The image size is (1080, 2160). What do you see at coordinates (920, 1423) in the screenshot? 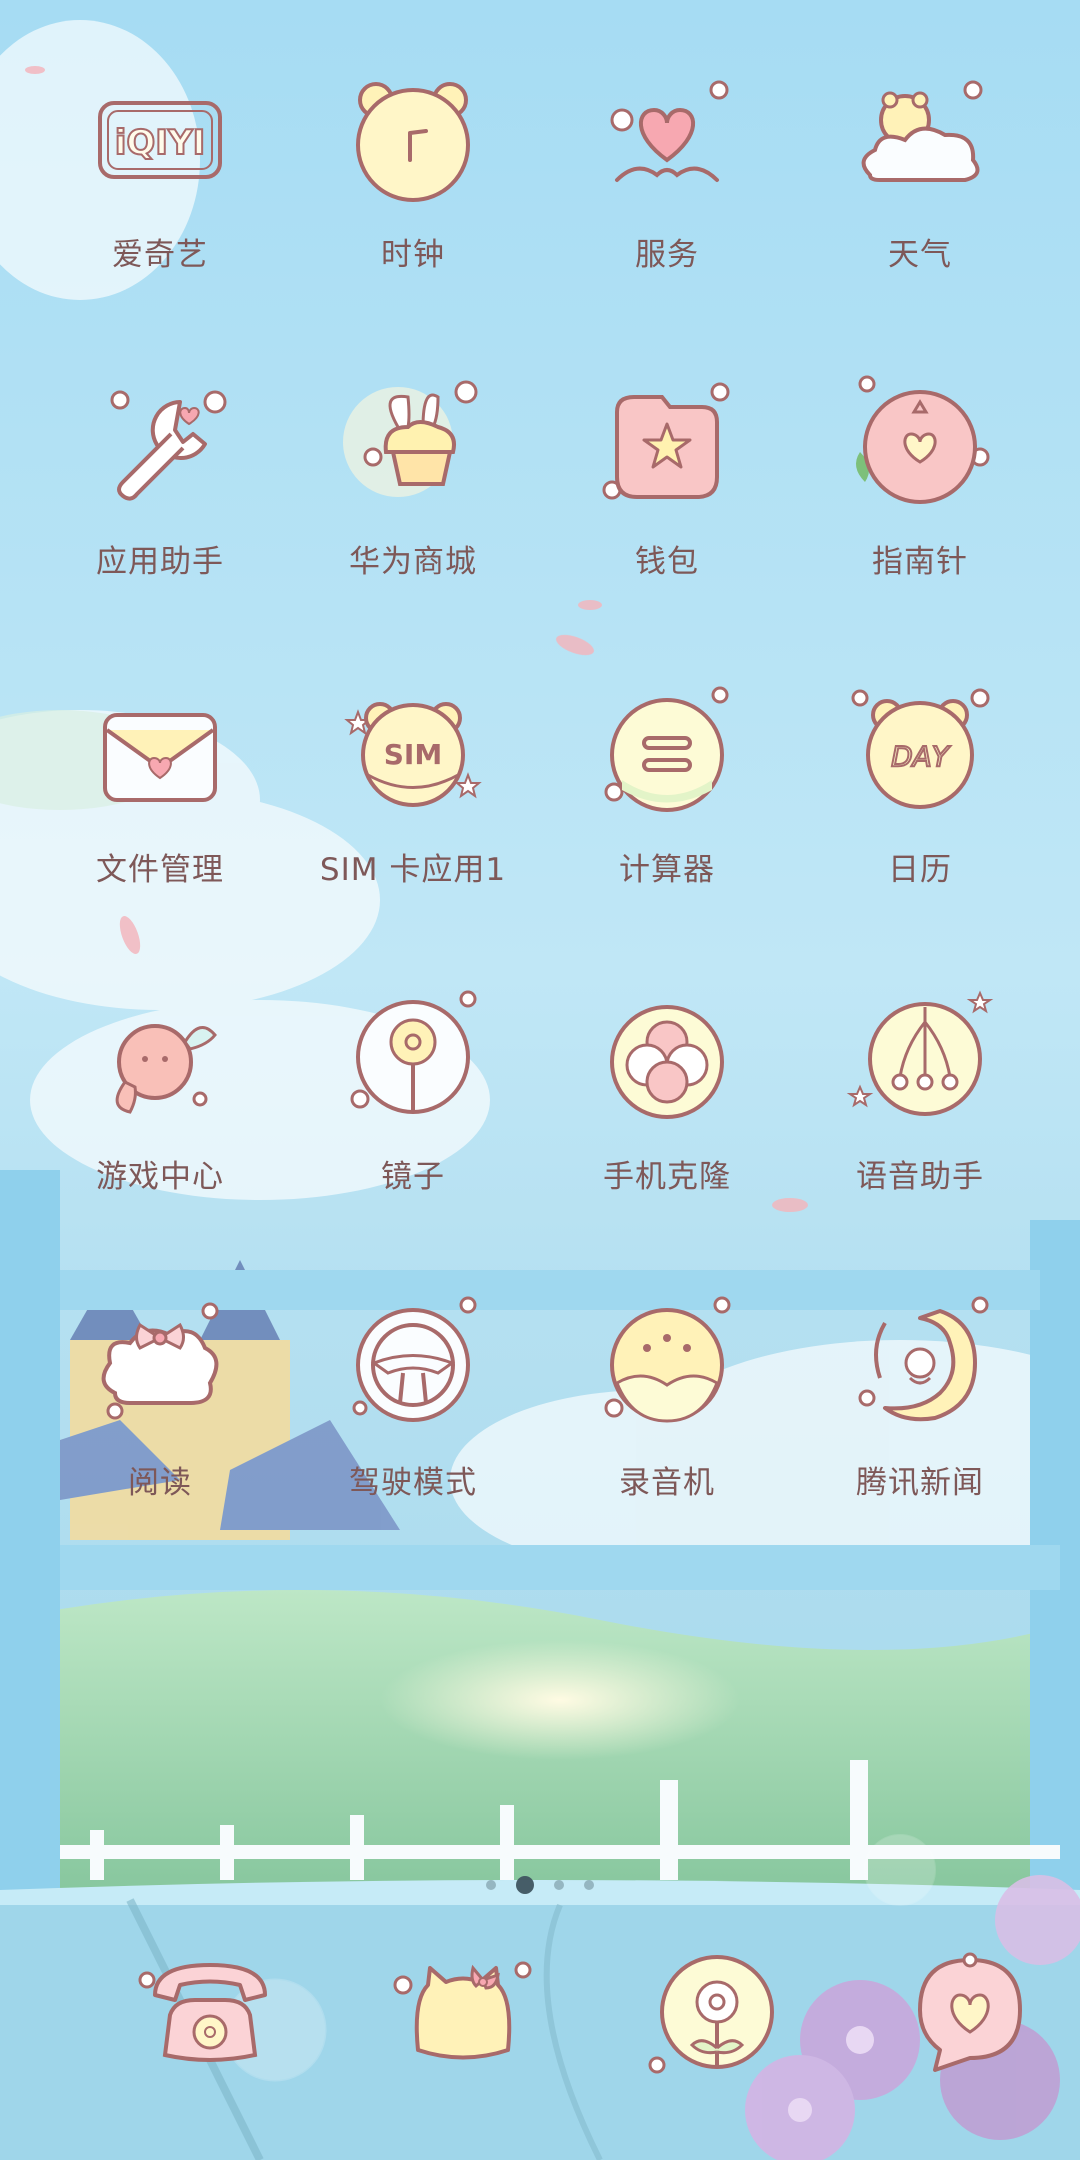
I see `app-tencent-news: 腾讯新闻` at bounding box center [920, 1423].